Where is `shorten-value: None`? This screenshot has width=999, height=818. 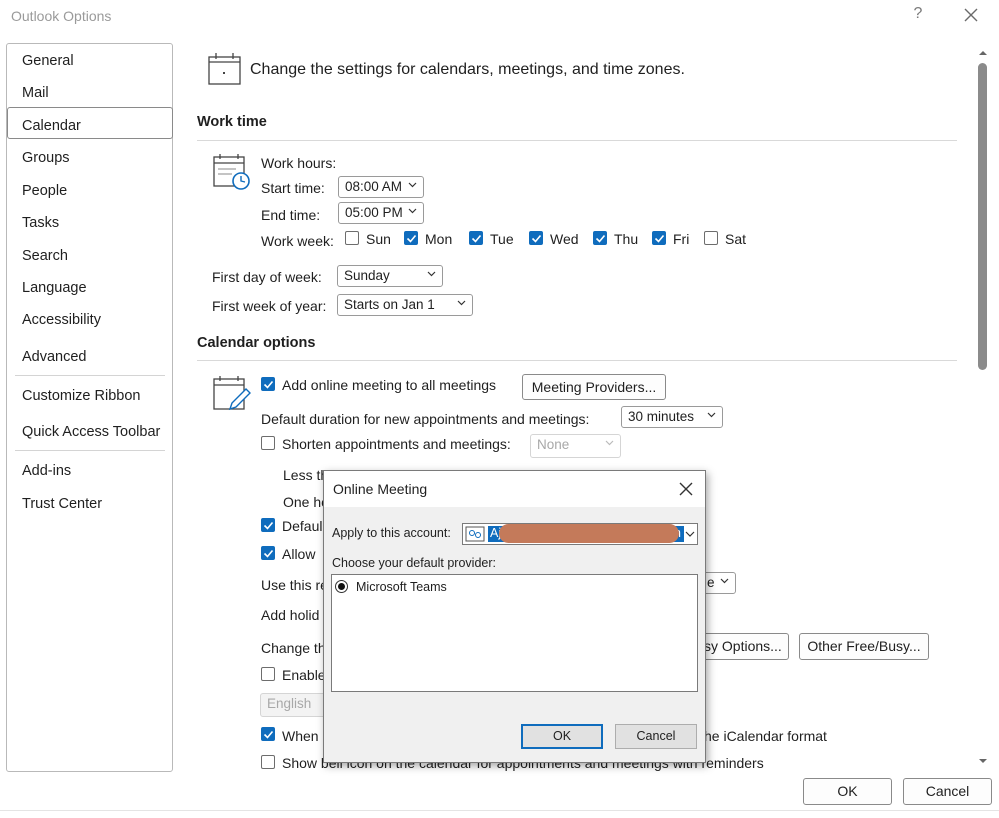 shorten-value: None is located at coordinates (553, 444).